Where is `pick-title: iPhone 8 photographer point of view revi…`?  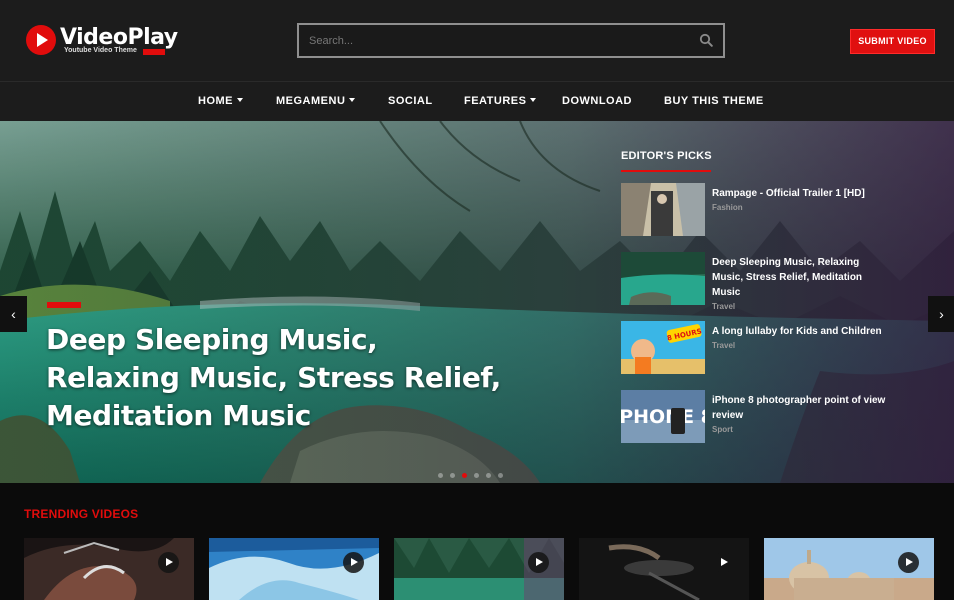
pick-title: iPhone 8 photographer point of view revi… is located at coordinates (798, 408).